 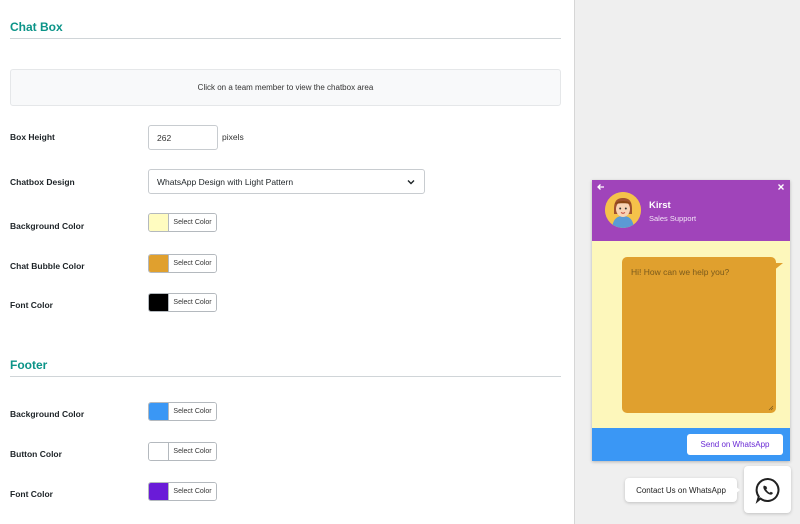 I want to click on chat-body: Hi! How can we help you?, so click(x=691, y=334).